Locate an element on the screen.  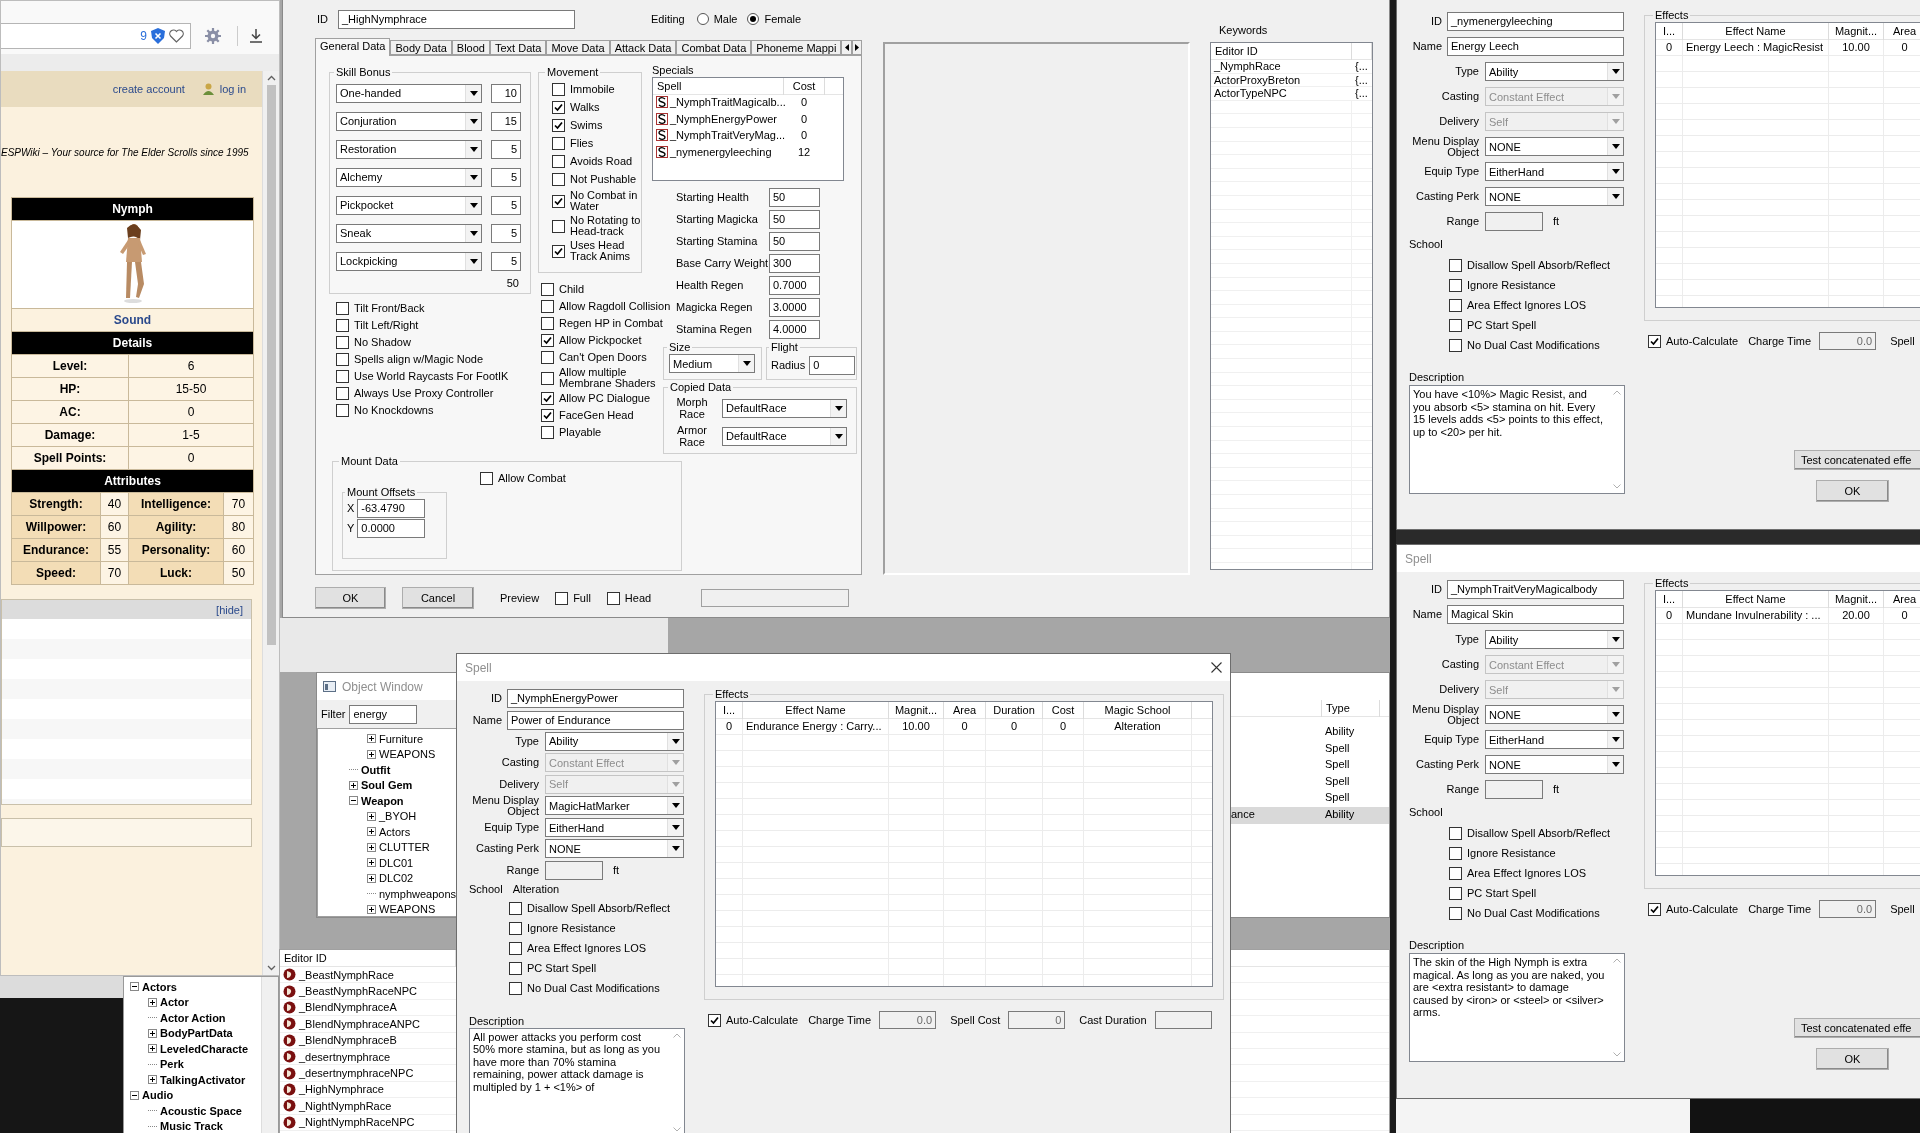
table-cell: 1-5 is located at coordinates (191, 435).